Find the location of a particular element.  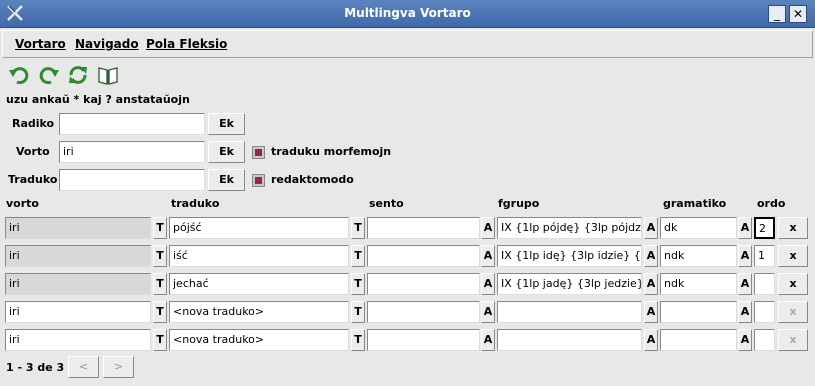

redaktomodo-checkbox is located at coordinates (258, 180).